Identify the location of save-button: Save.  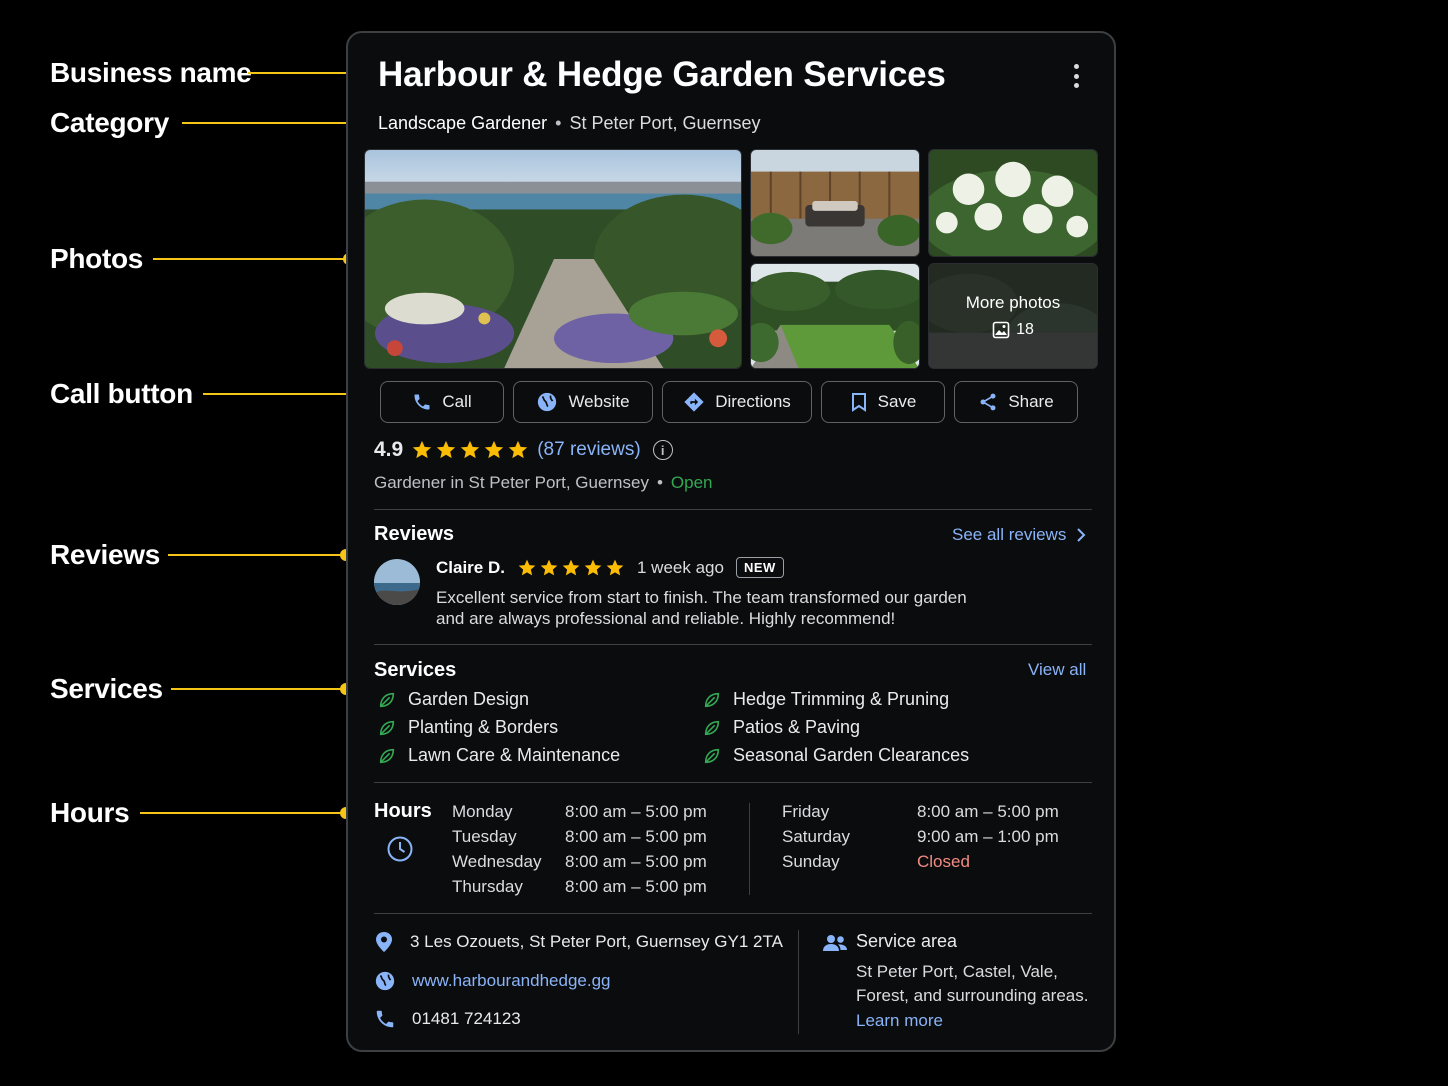
(883, 402).